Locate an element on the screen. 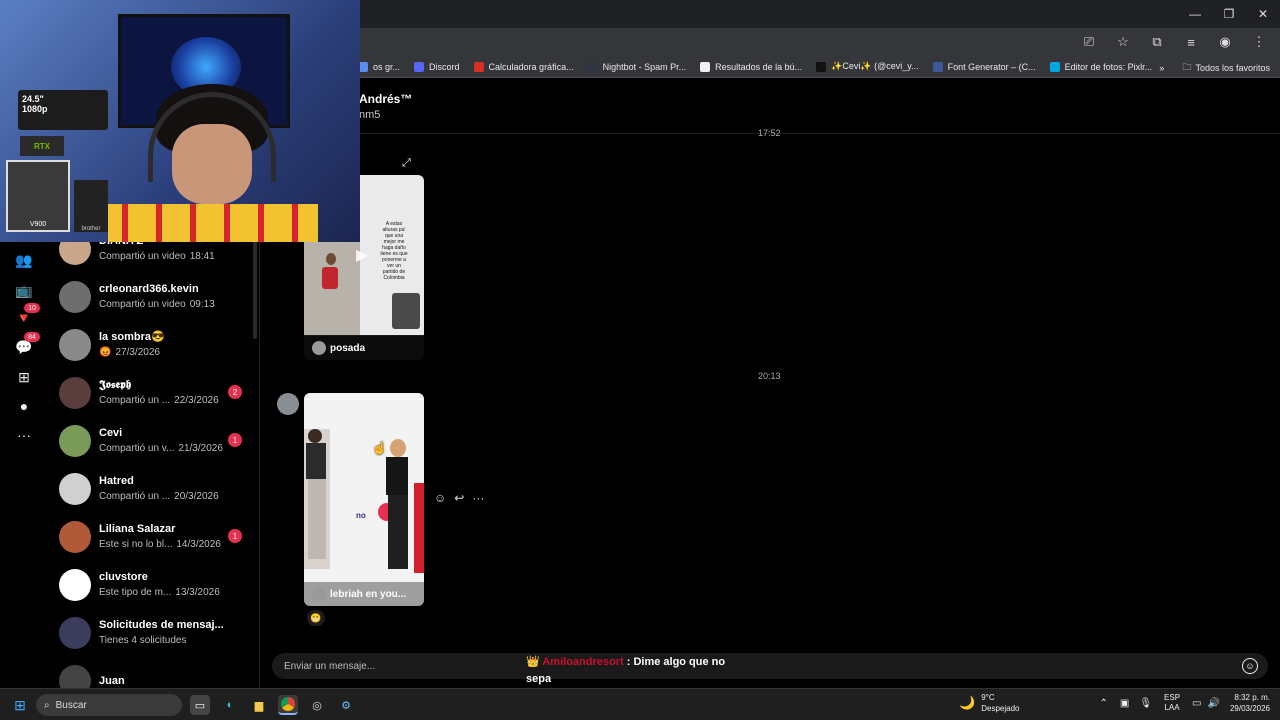  live-icon: 📺 is located at coordinates (24, 290).